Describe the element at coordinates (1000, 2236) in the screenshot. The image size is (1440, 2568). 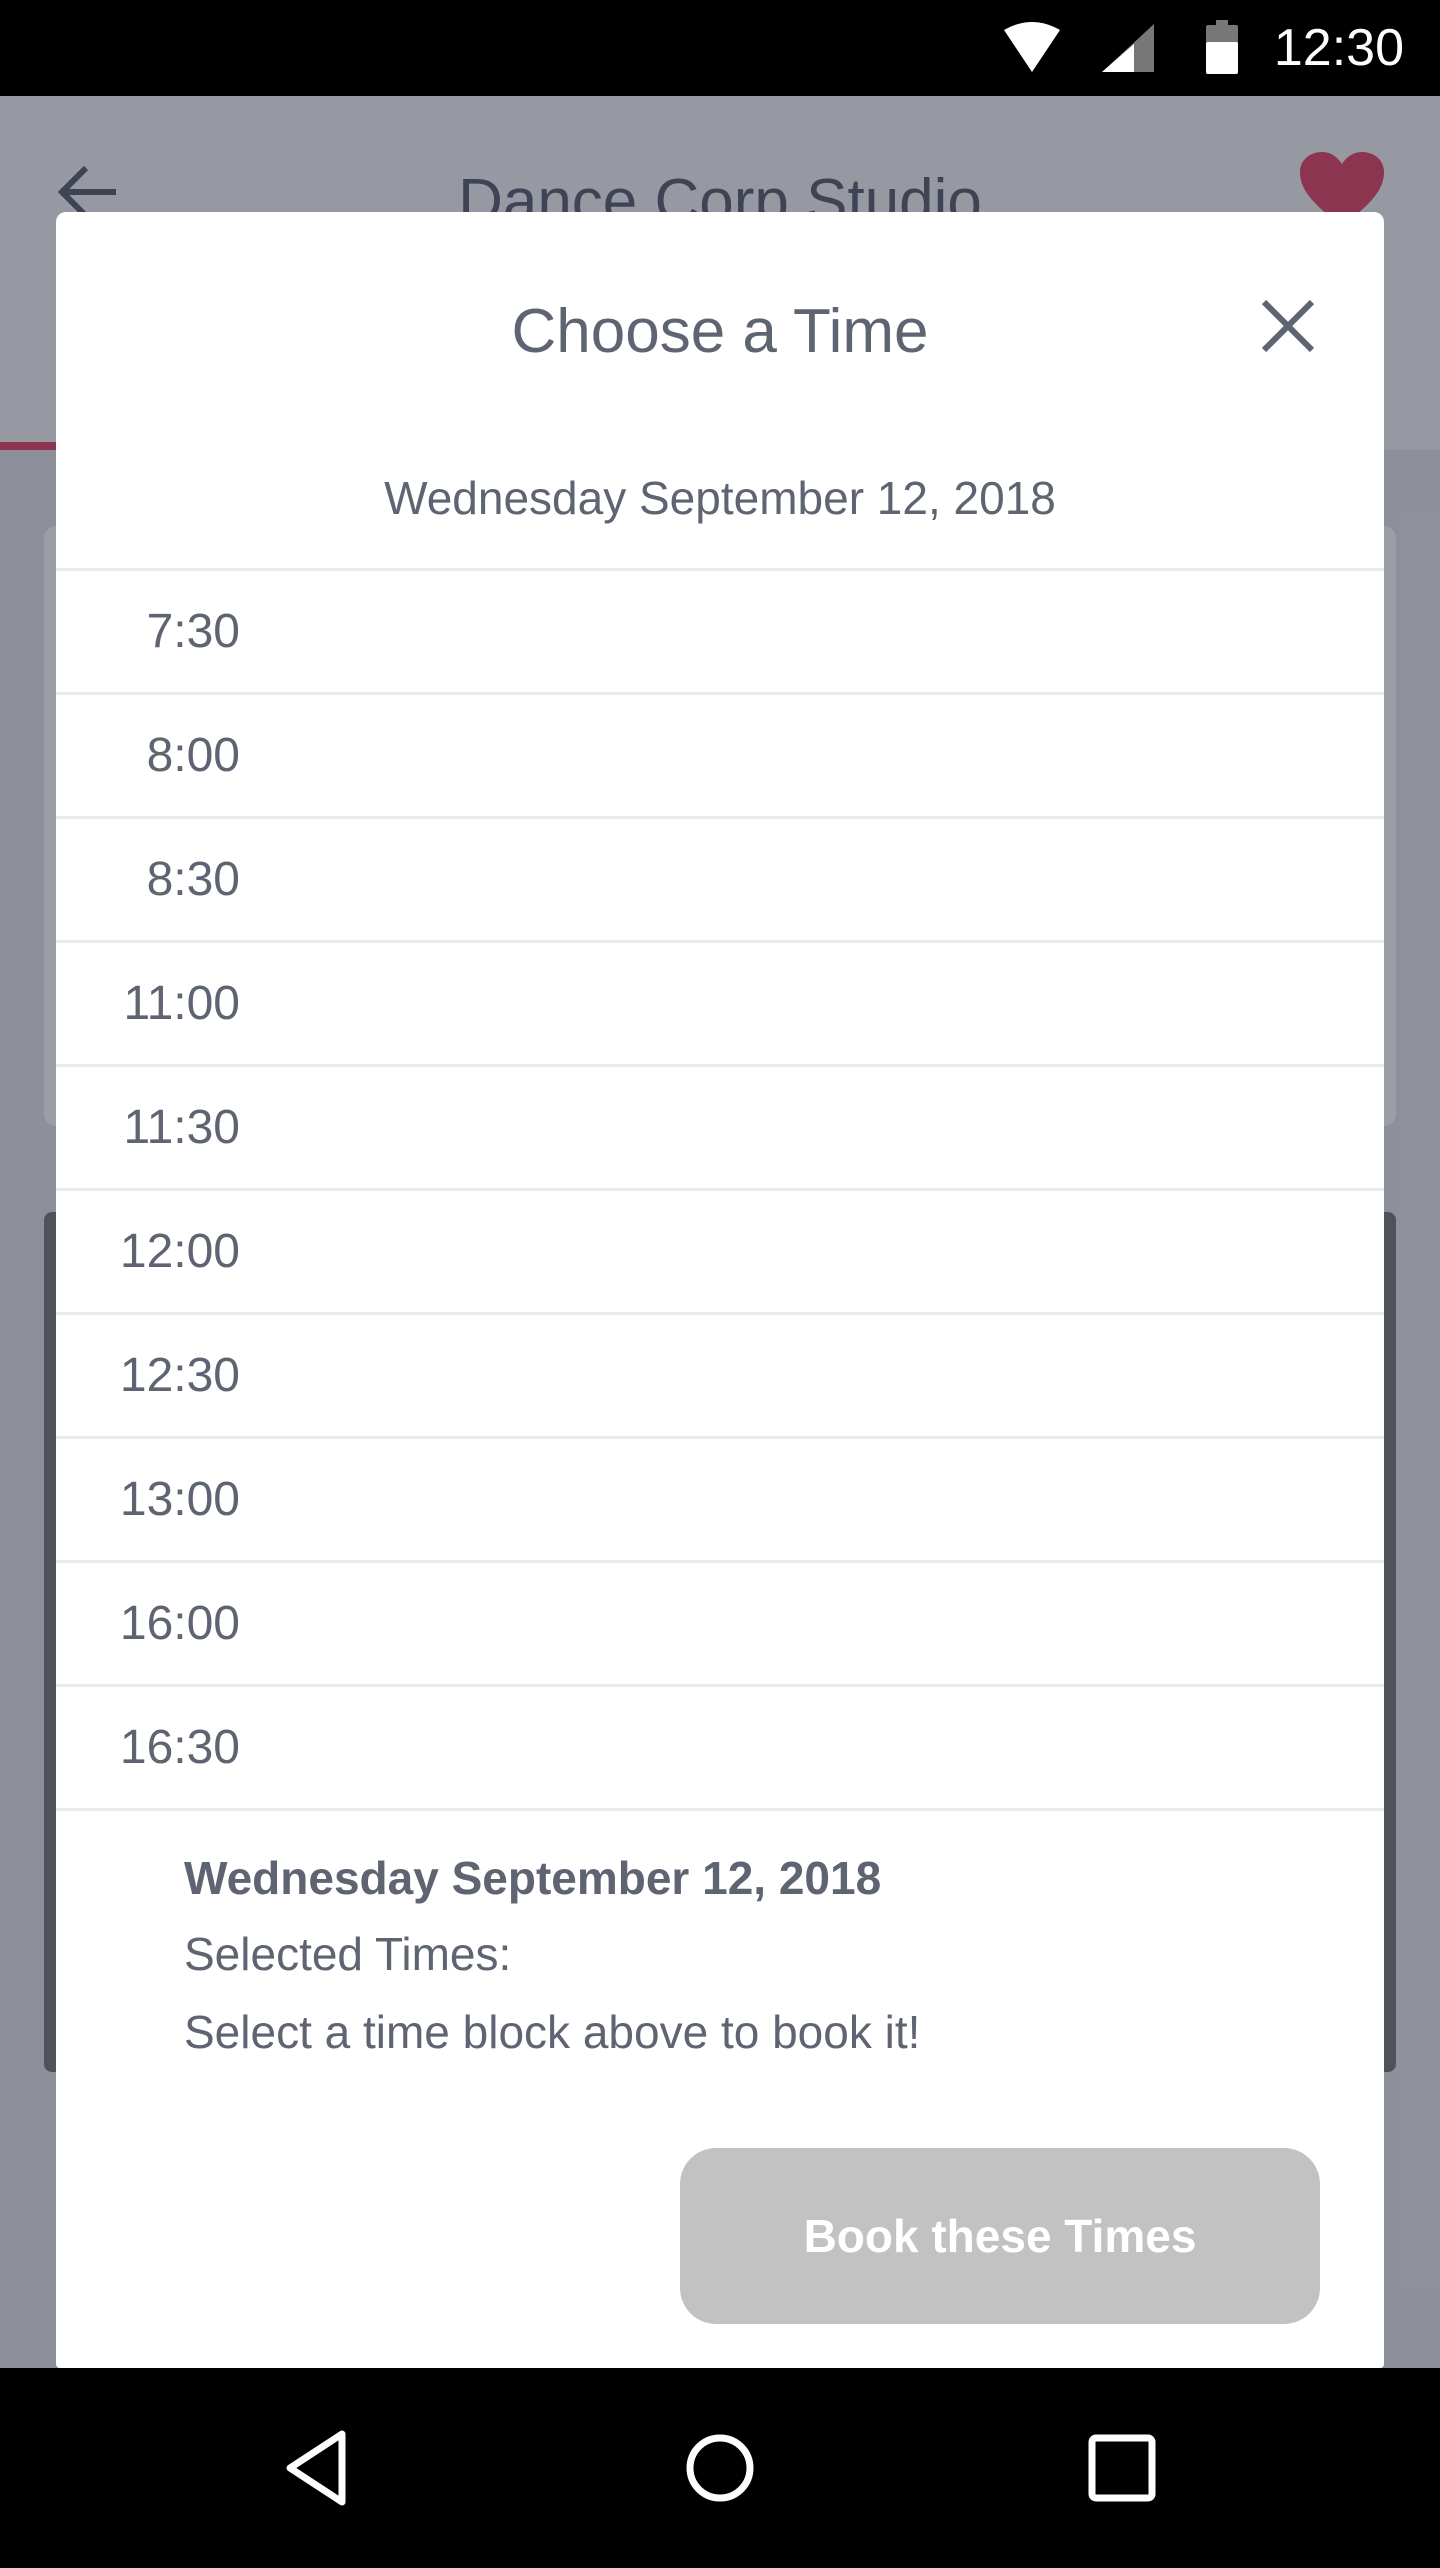
I see `book-times-button: Book these Times` at that location.